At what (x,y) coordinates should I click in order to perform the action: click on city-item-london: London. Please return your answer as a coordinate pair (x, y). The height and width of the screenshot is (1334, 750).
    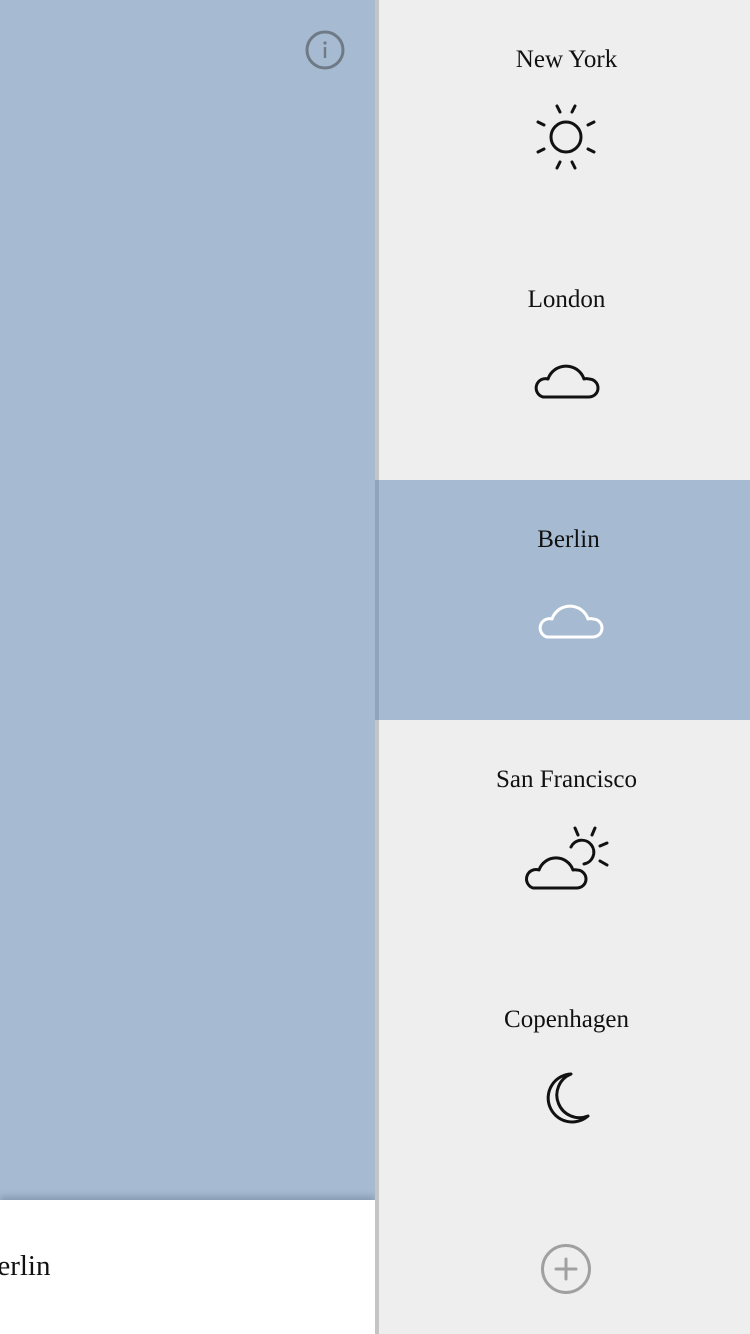
    Looking at the image, I should click on (564, 360).